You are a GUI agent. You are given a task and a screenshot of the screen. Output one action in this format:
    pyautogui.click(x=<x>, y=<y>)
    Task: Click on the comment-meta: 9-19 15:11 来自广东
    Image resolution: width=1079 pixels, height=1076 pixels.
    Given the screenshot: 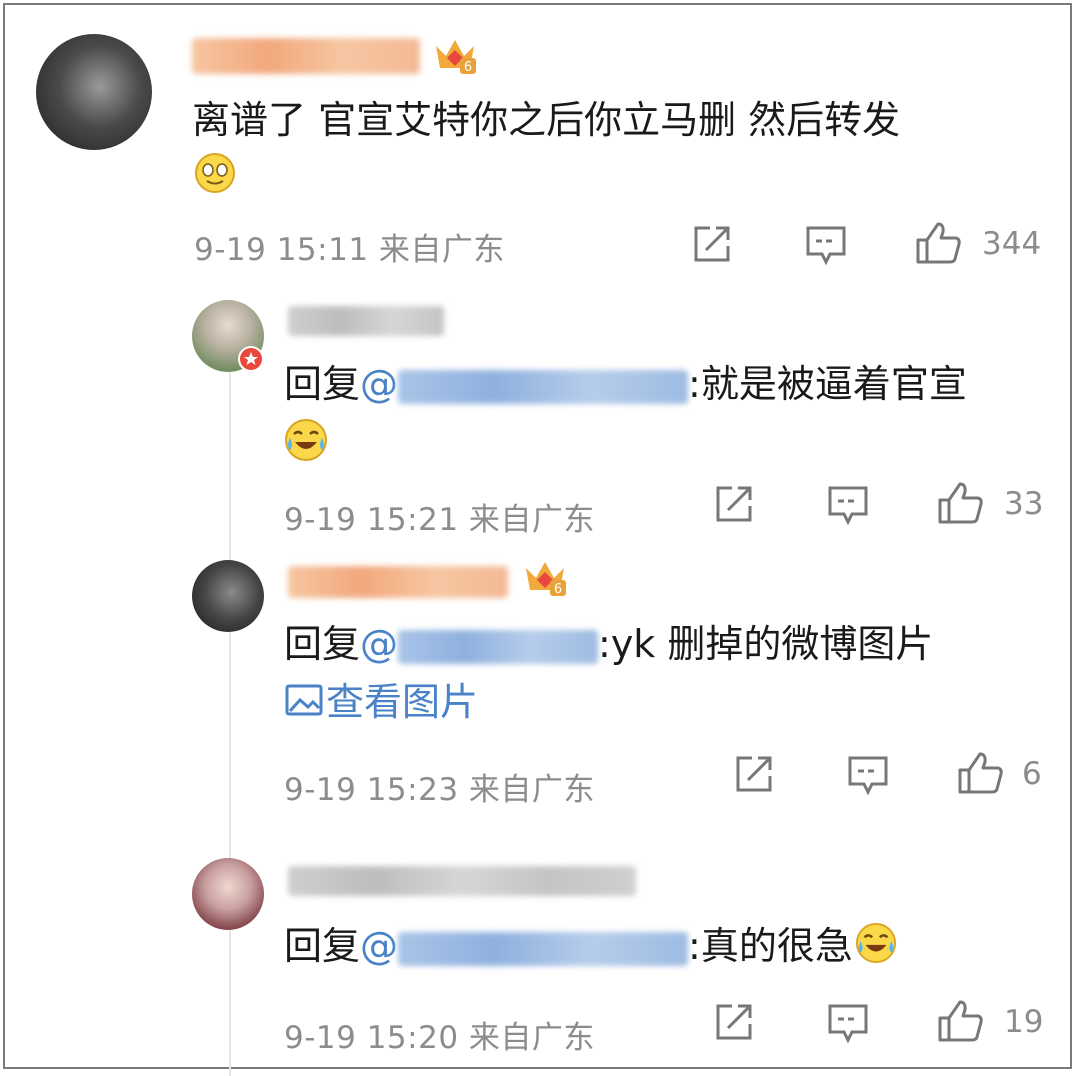 What is the action you would take?
    pyautogui.click(x=349, y=246)
    